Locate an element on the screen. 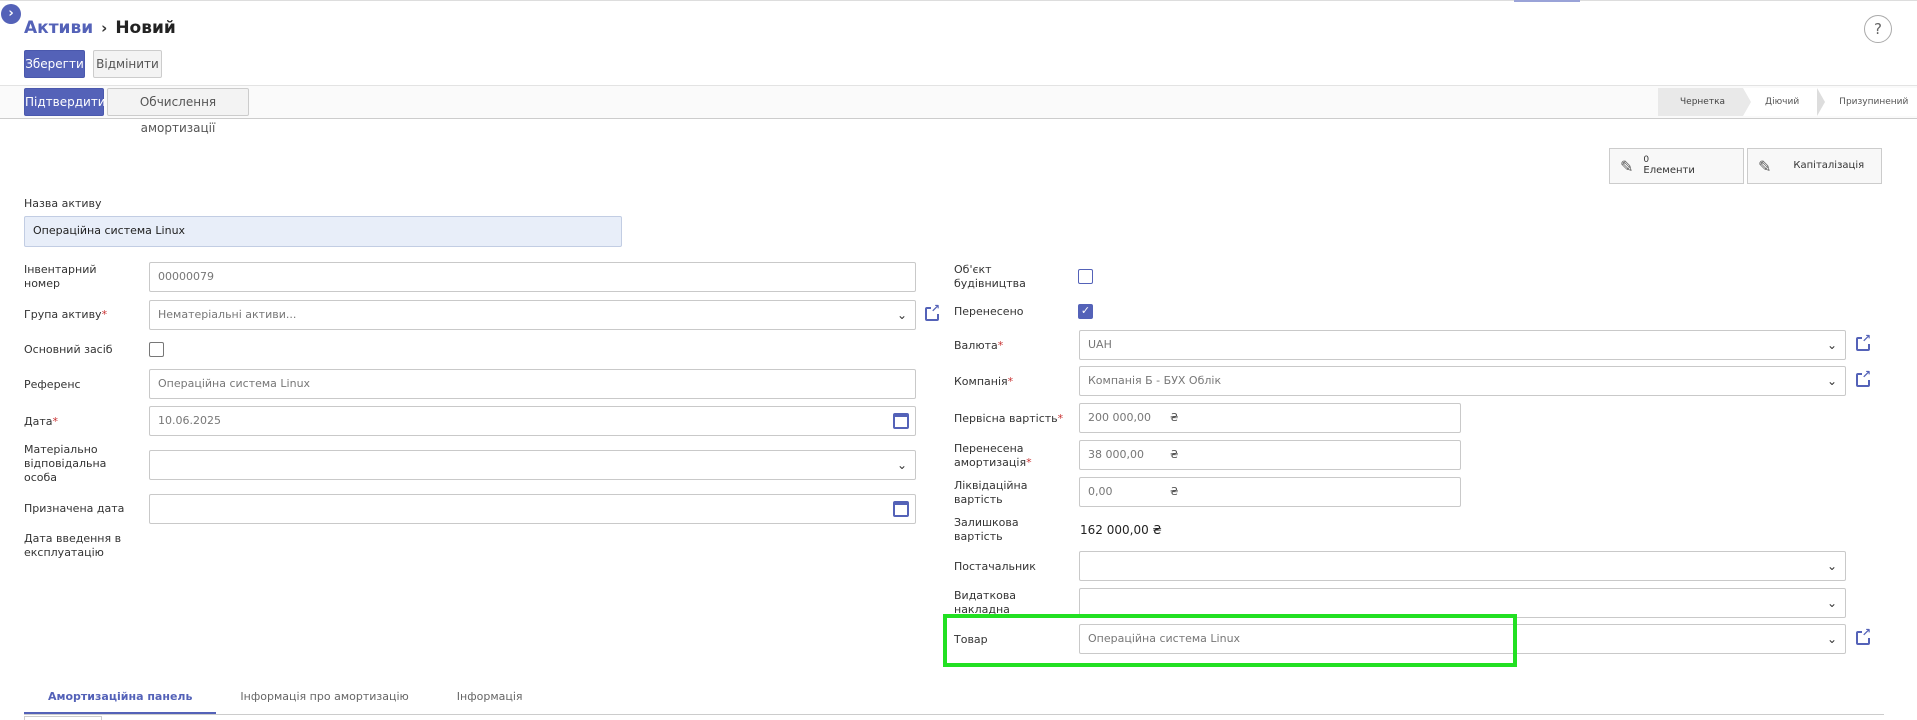 The width and height of the screenshot is (1917, 720). responsible-person-label: Матеріально відповідальна особа is located at coordinates (65, 464).